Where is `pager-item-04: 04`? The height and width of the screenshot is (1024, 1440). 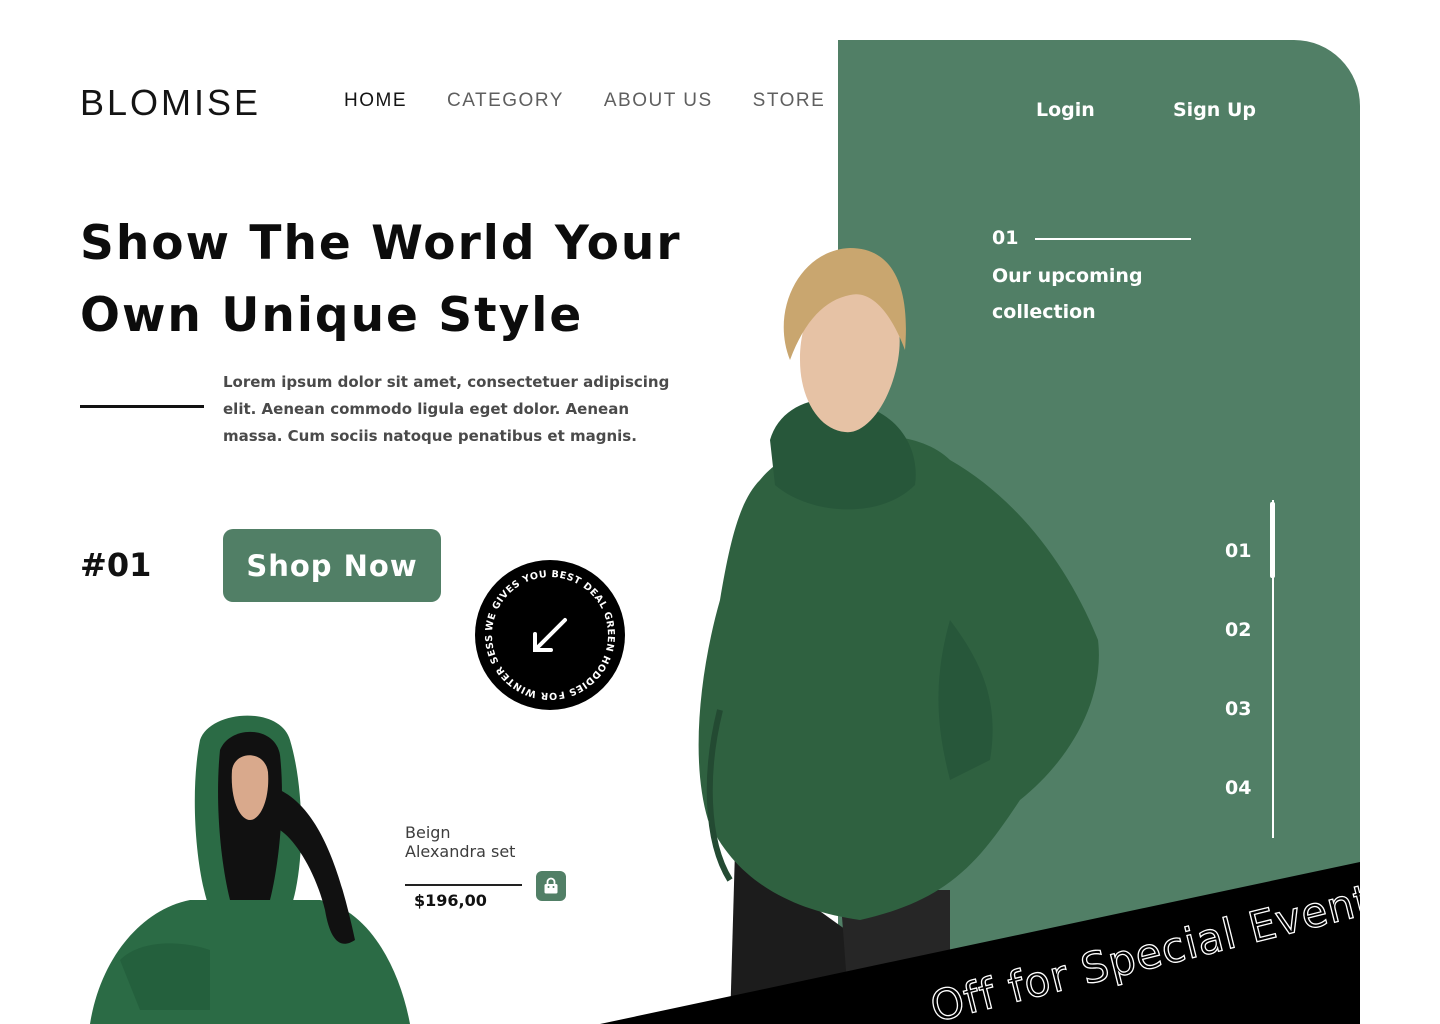 pager-item-04: 04 is located at coordinates (1238, 788).